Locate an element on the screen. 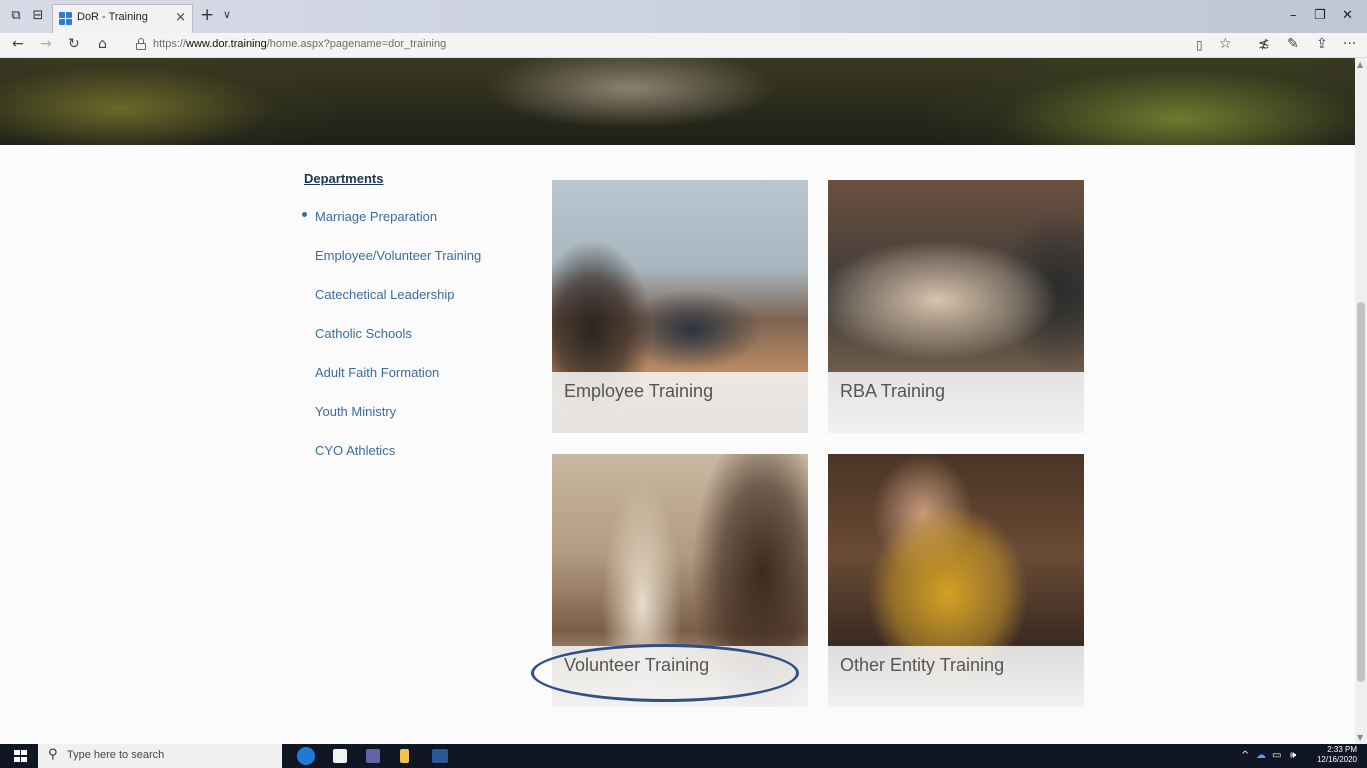  network-icon: ▭ is located at coordinates (1276, 755).